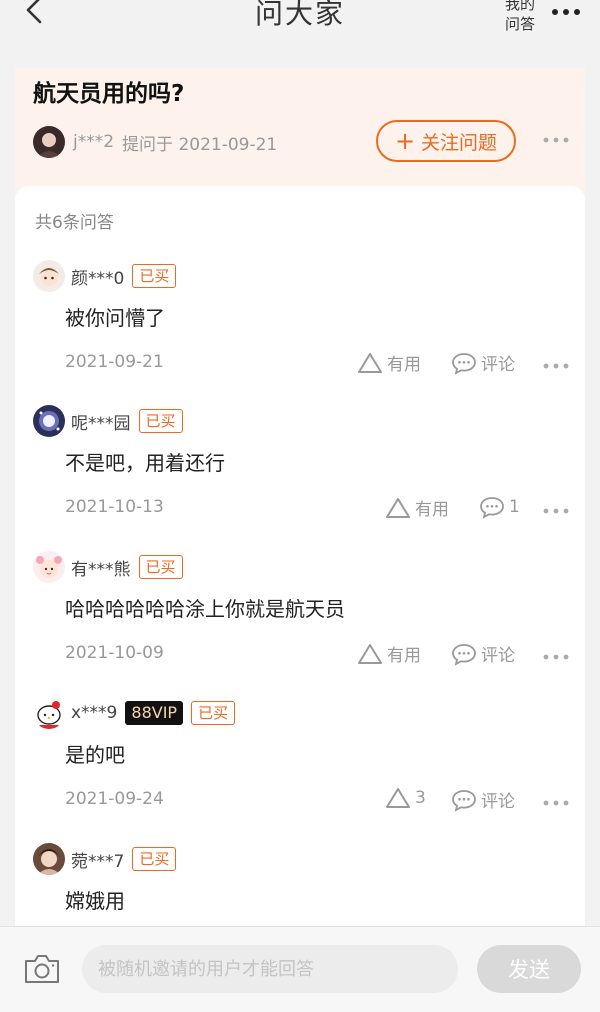 This screenshot has width=600, height=1012. I want to click on answer-user-line: 呢***园 已买, so click(108, 421).